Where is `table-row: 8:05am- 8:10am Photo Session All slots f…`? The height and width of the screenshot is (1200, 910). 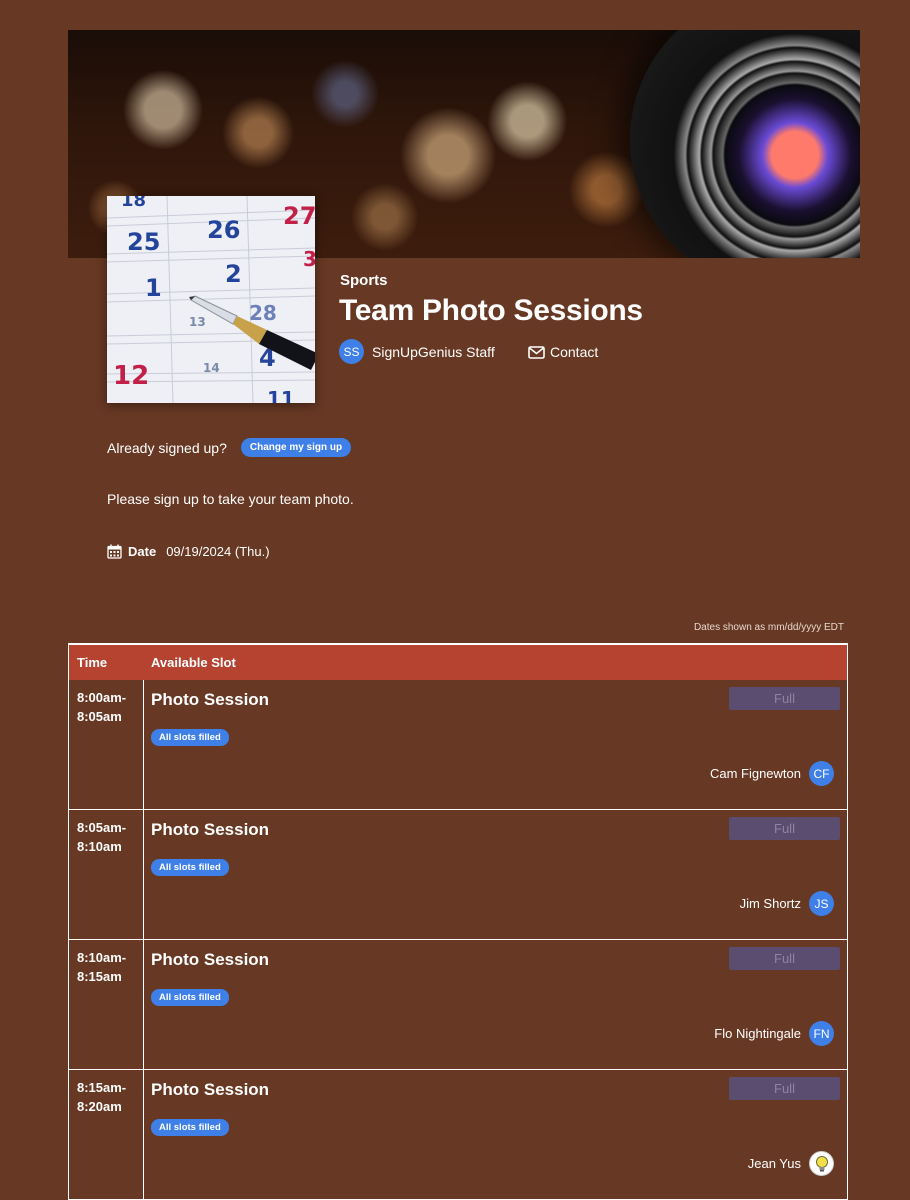
table-row: 8:05am- 8:10am Photo Session All slots f… is located at coordinates (458, 875).